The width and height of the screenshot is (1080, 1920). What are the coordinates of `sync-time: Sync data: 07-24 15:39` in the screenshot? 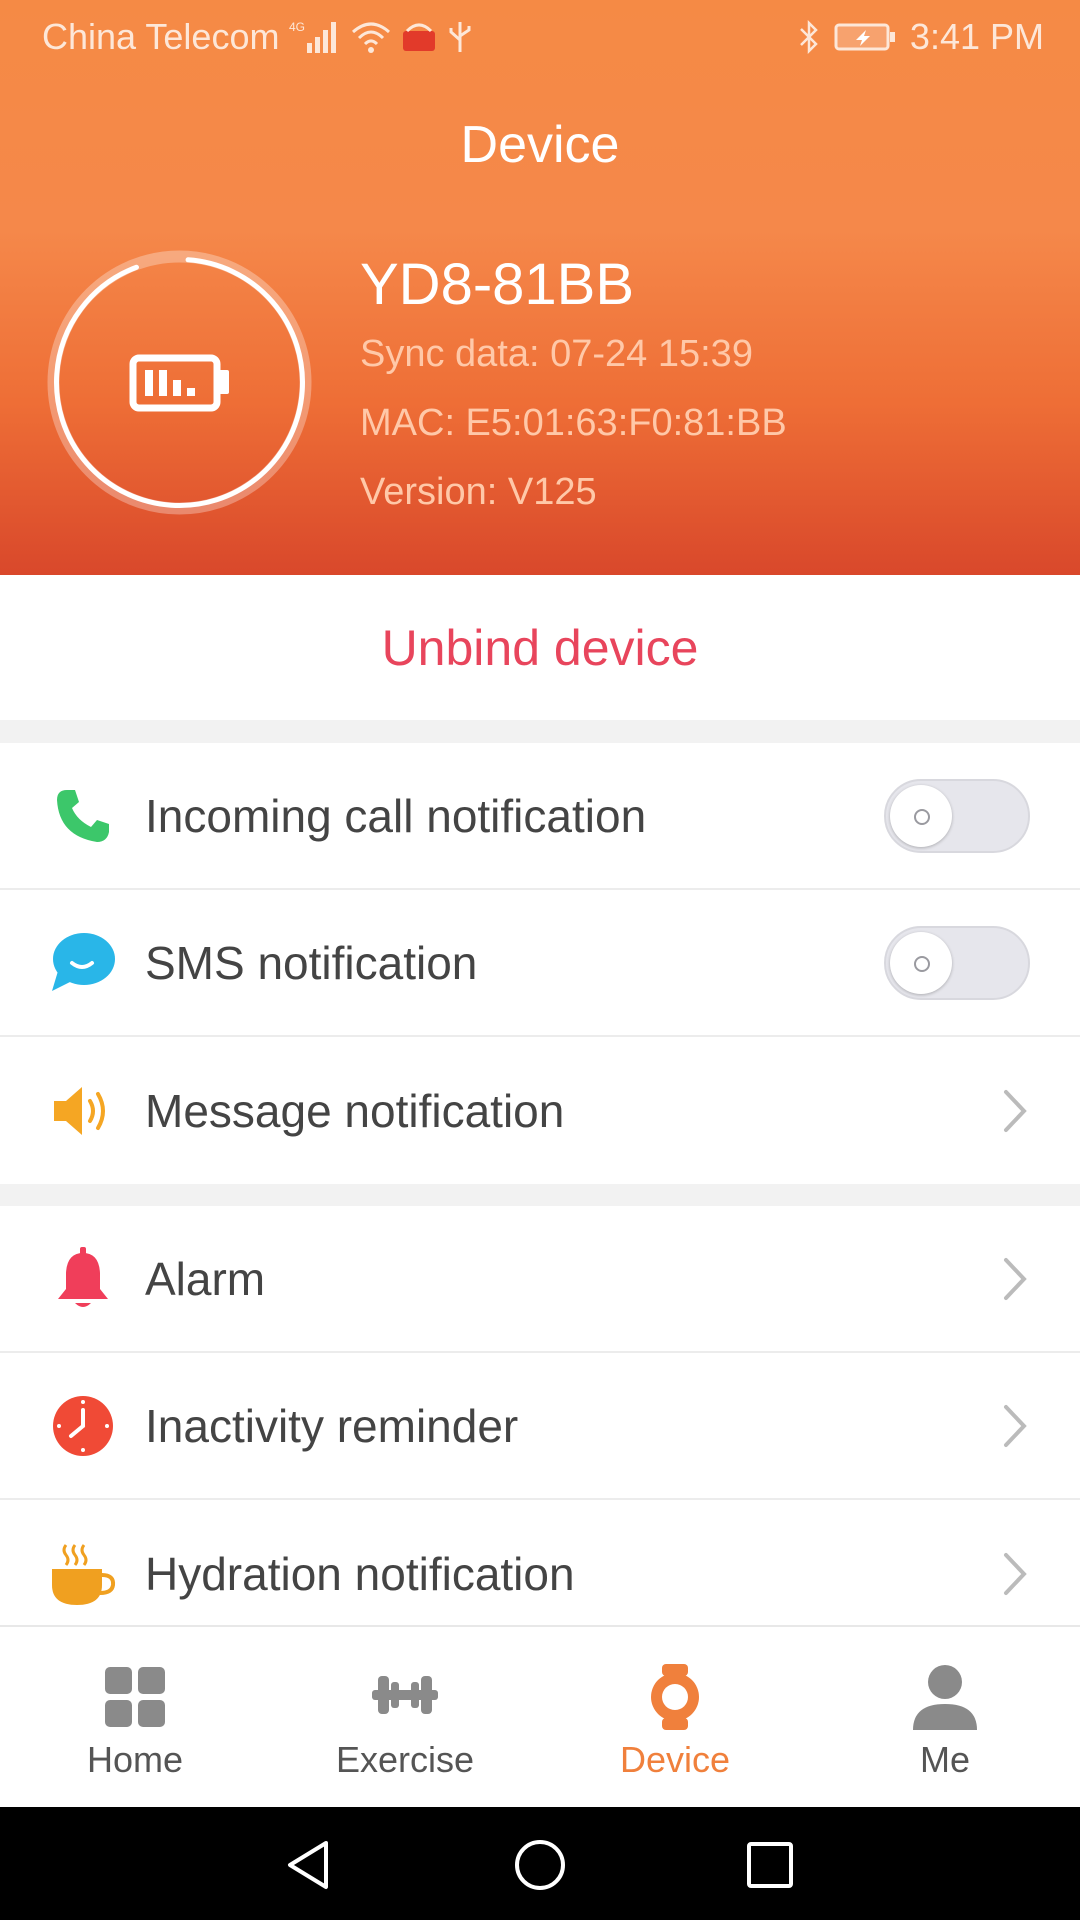 It's located at (556, 354).